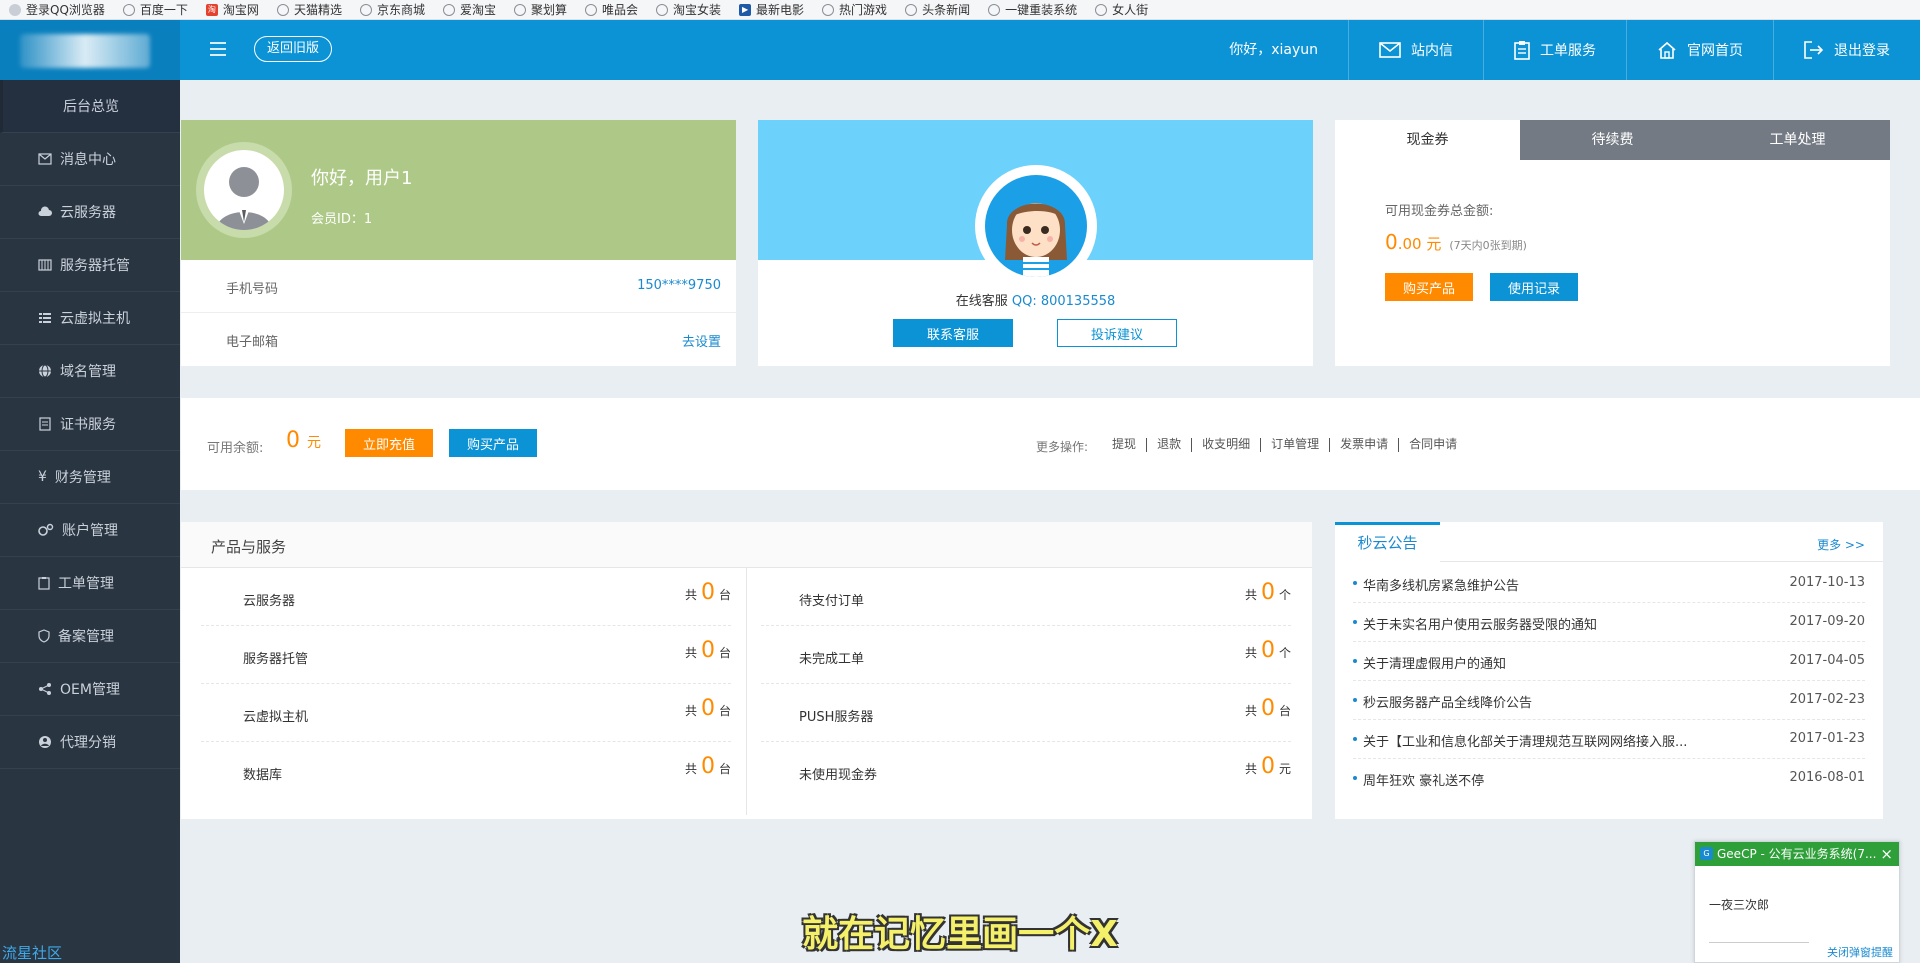  What do you see at coordinates (90, 636) in the screenshot?
I see `sidebar-item-filing: 备案管理` at bounding box center [90, 636].